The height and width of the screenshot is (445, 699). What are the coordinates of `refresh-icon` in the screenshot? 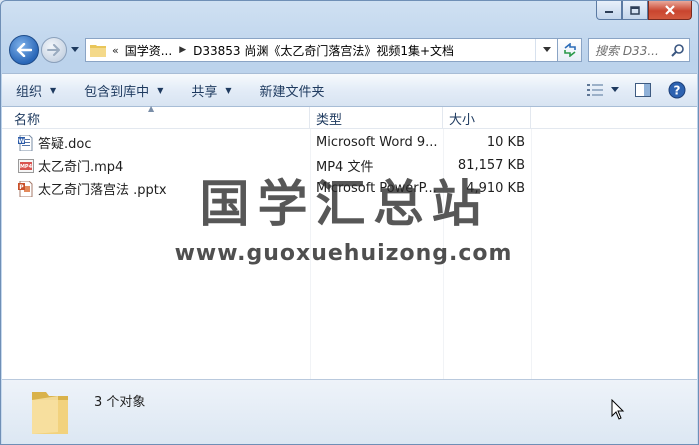 It's located at (569, 50).